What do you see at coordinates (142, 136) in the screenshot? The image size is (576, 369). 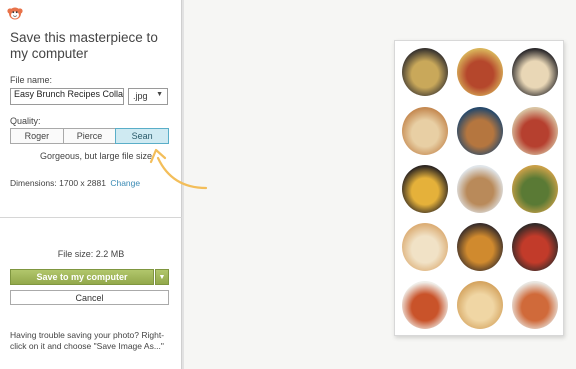 I see `quality-option-sean: Sean` at bounding box center [142, 136].